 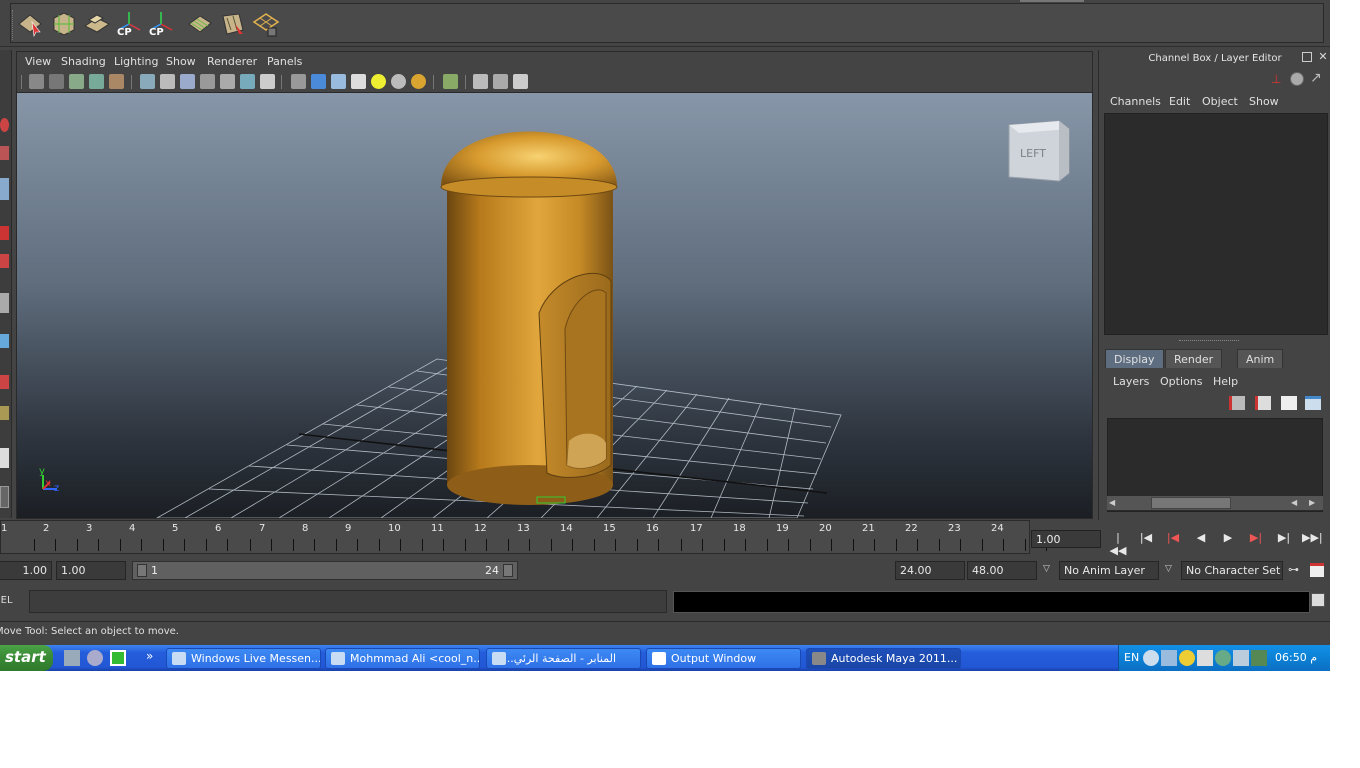 I want to click on play-forwards-button: ▶, so click(x=1228, y=539).